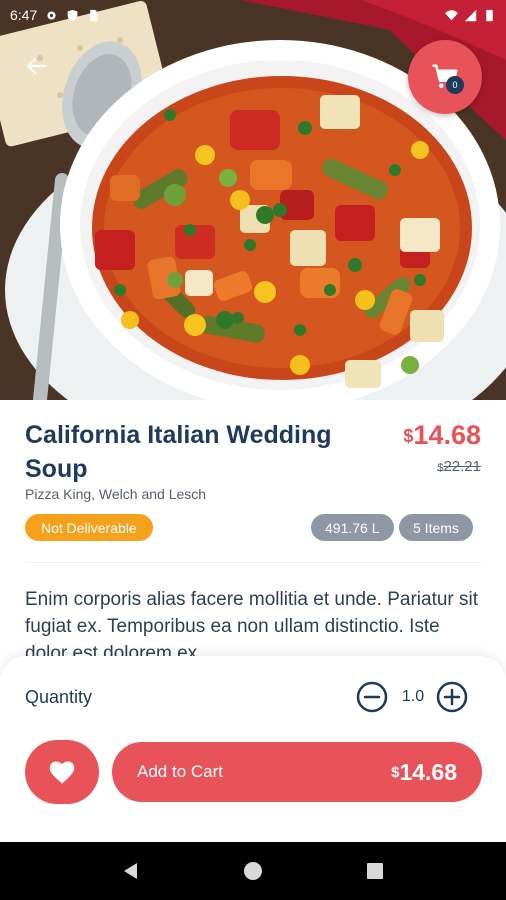 This screenshot has width=506, height=900. I want to click on status-time: 6:47, so click(24, 15).